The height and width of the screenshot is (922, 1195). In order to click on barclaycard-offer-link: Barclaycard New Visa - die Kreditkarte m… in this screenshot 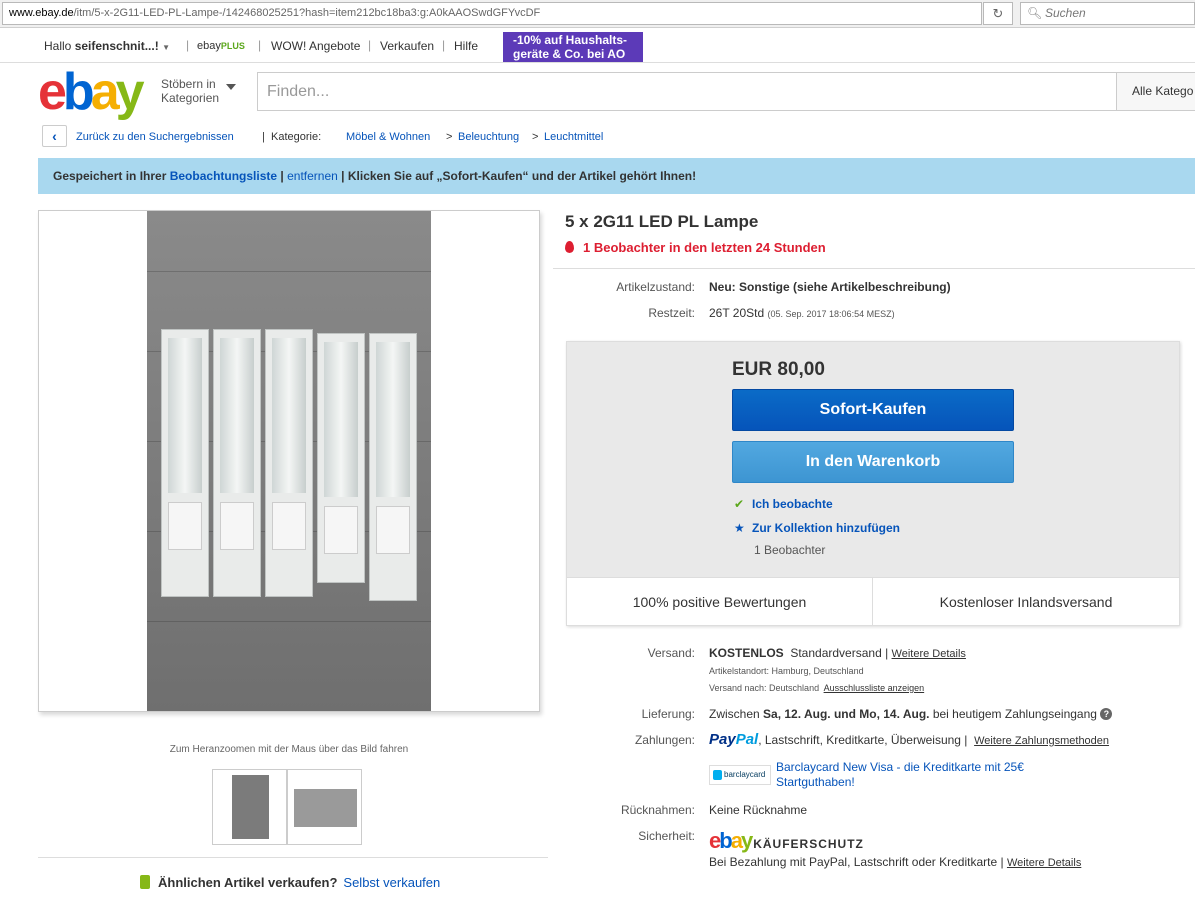, I will do `click(900, 775)`.